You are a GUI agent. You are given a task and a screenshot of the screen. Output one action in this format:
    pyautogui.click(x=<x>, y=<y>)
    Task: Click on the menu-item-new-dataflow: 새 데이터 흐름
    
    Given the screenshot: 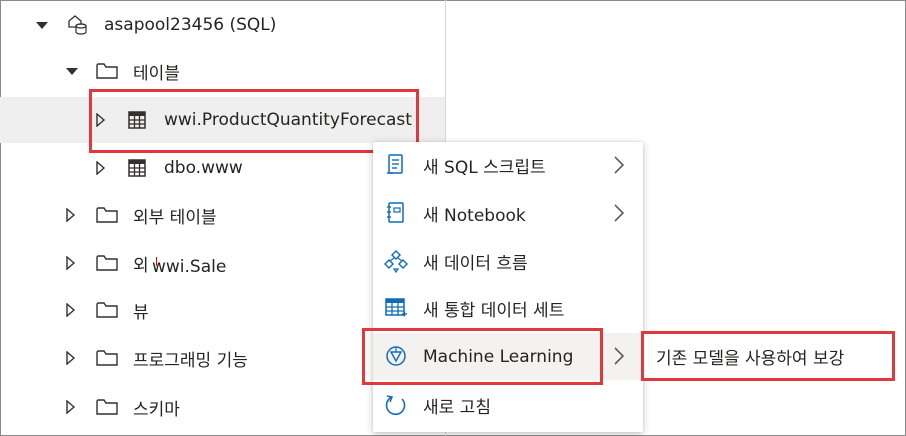 What is the action you would take?
    pyautogui.click(x=508, y=261)
    